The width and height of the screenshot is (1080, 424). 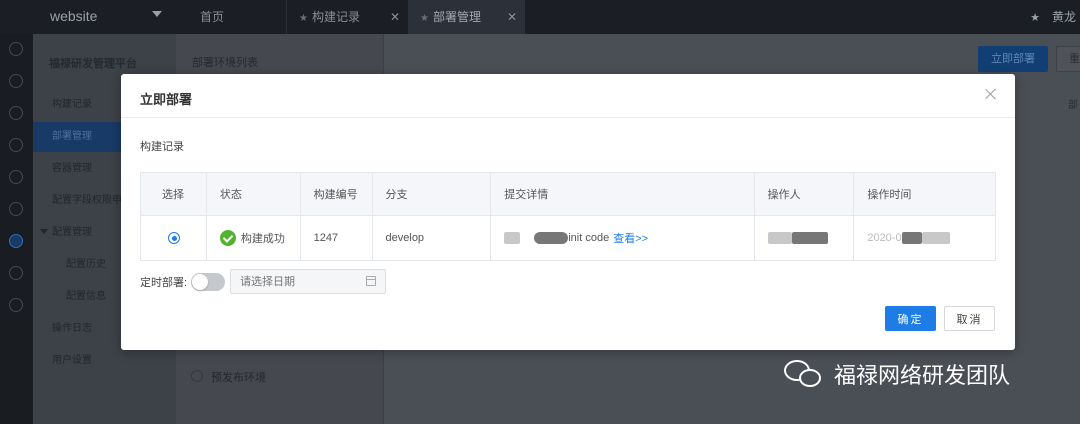 I want to click on tab-label: 部署管理, so click(x=456, y=17).